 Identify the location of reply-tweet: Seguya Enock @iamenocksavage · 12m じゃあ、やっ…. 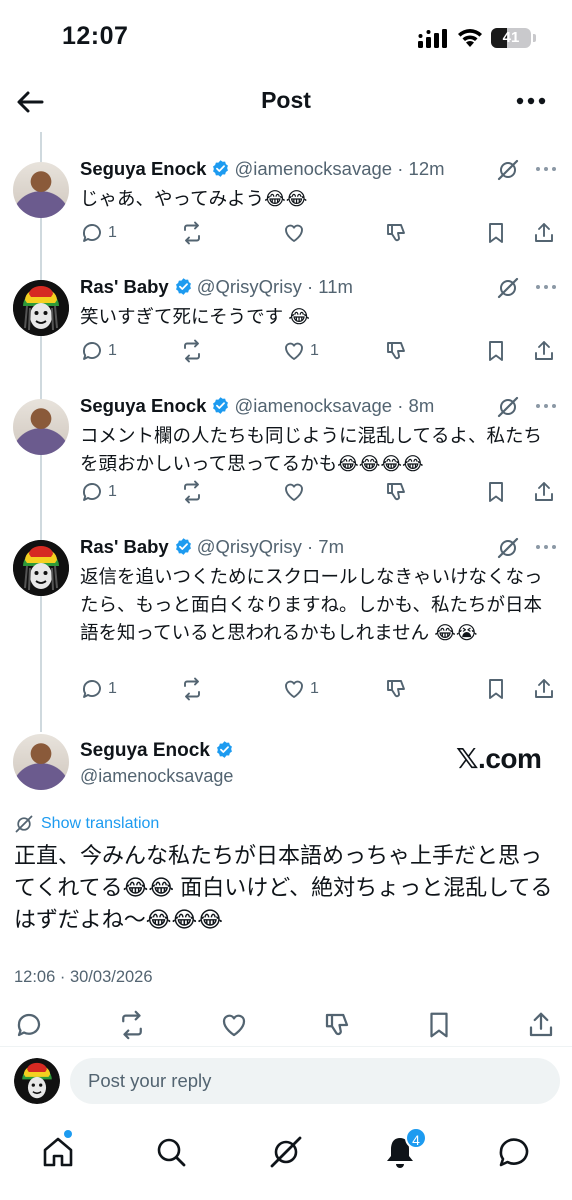
(286, 208).